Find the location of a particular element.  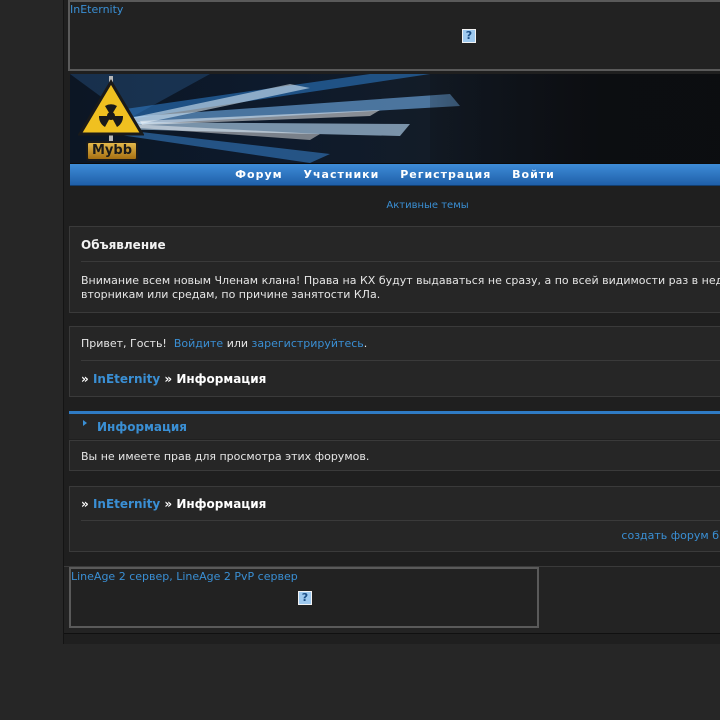

nav-login: Войти is located at coordinates (533, 174).